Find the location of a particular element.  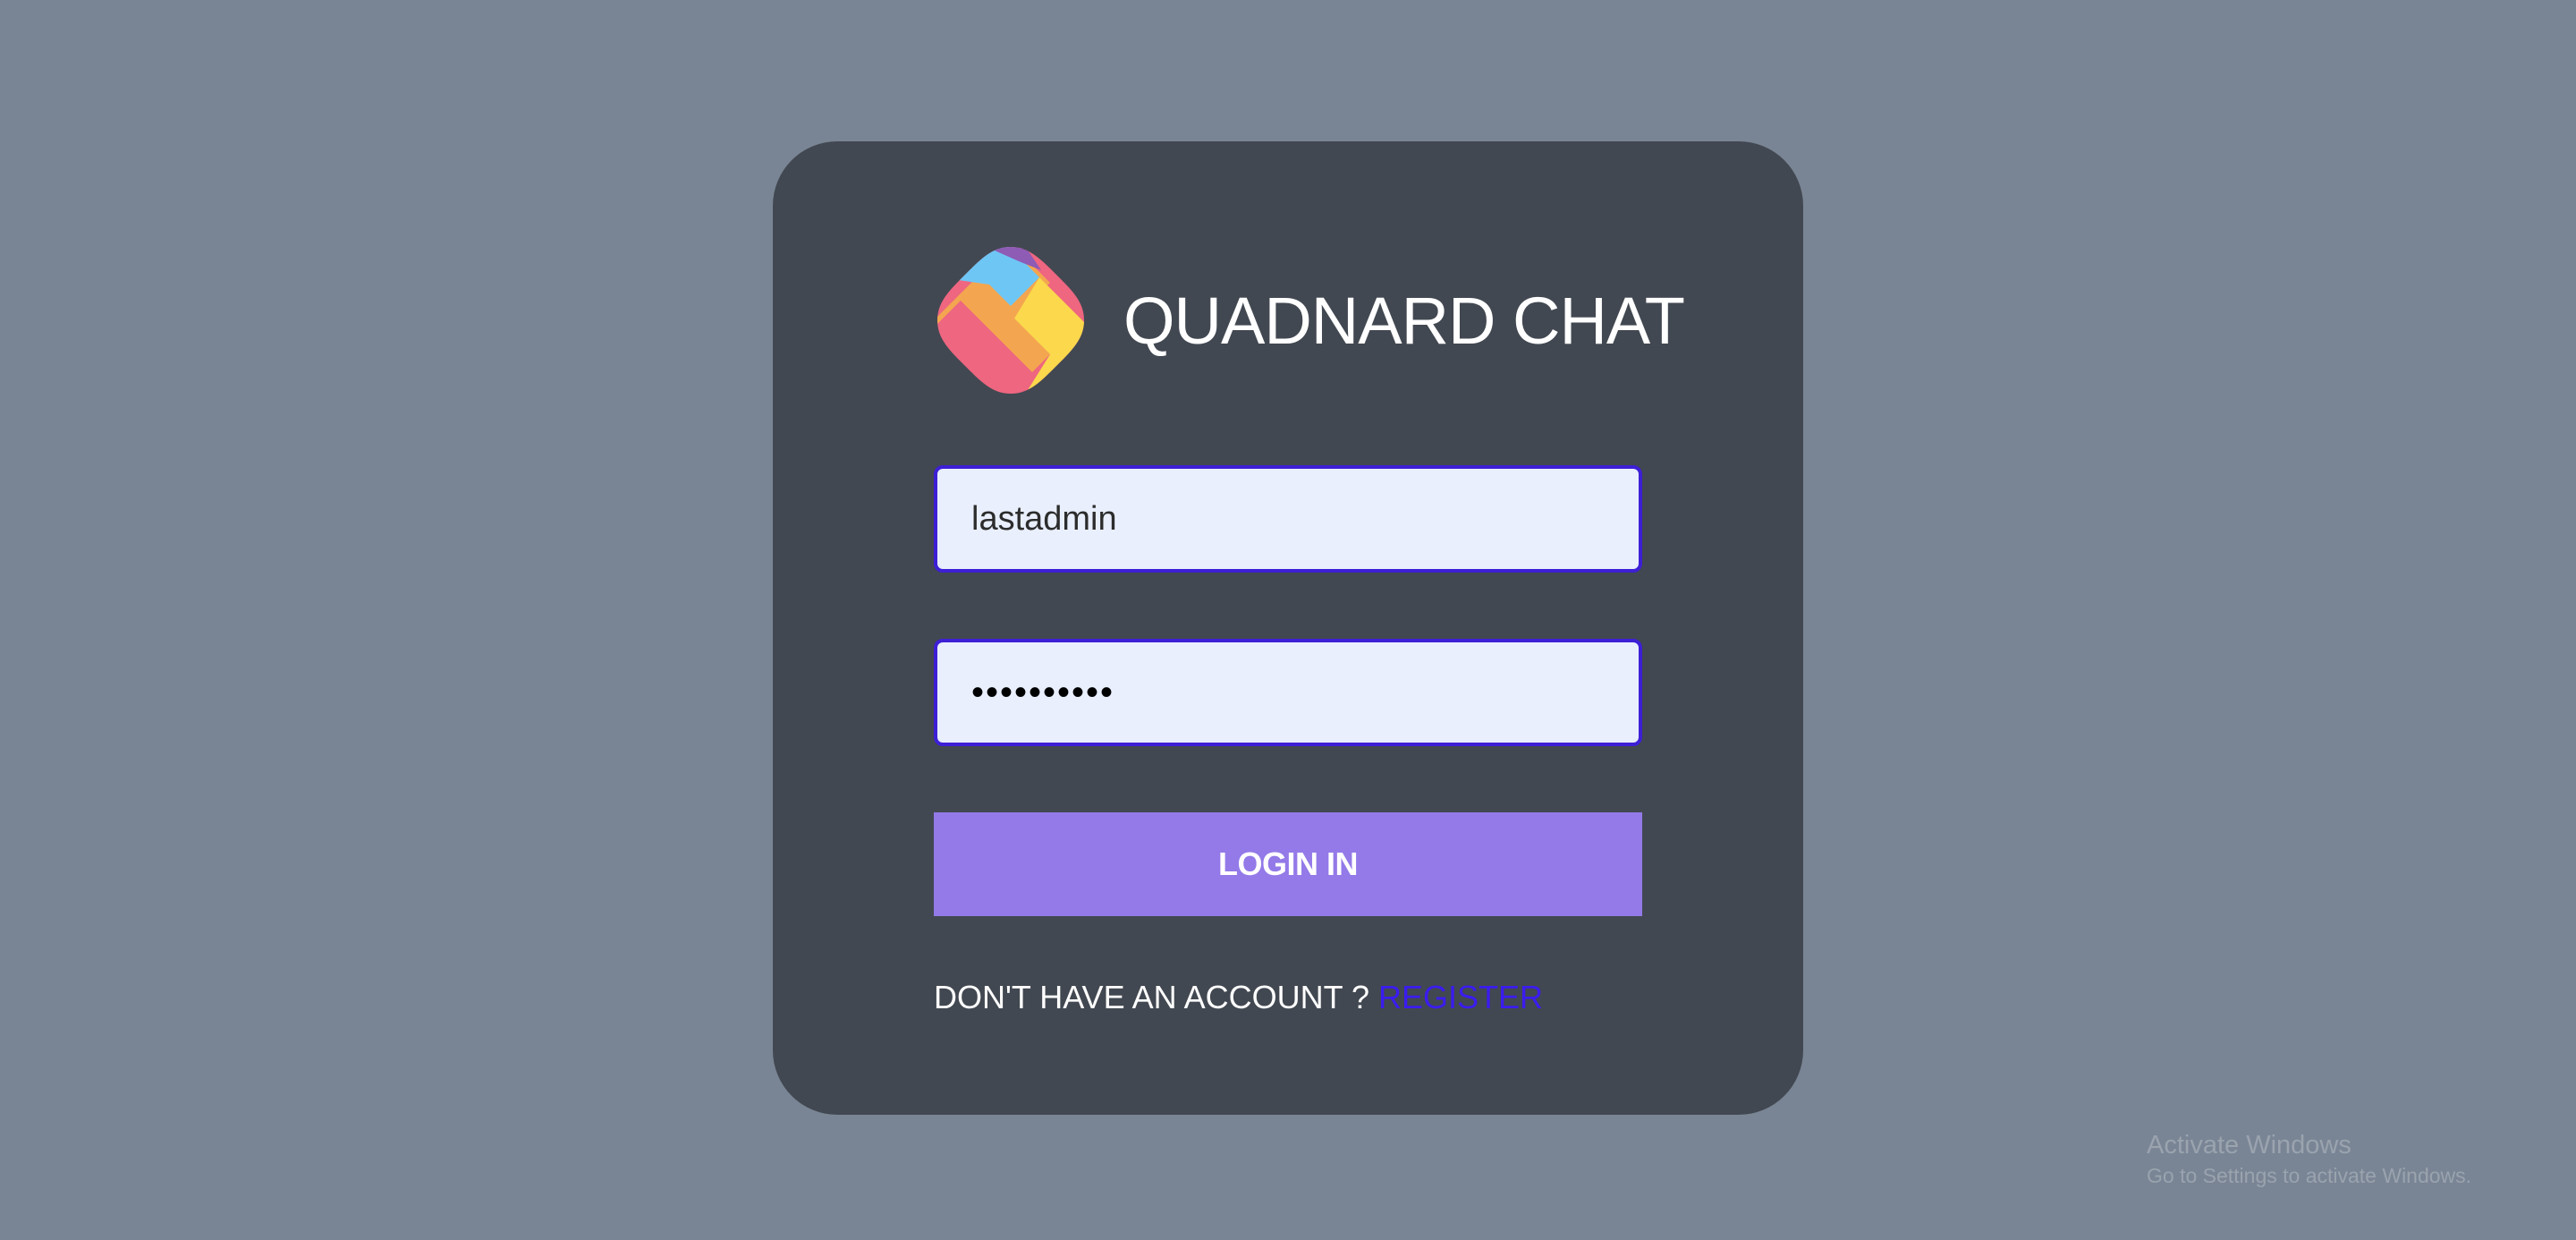

app-title: QUADNARD CHAT is located at coordinates (1404, 320).